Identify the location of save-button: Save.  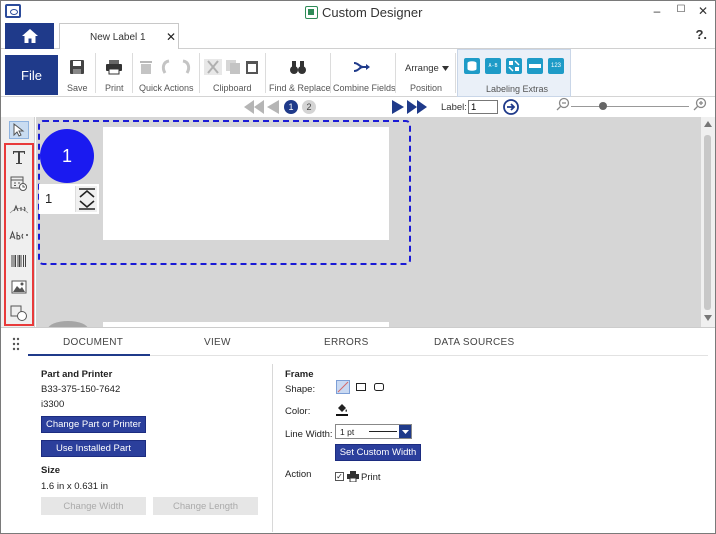
(77, 73).